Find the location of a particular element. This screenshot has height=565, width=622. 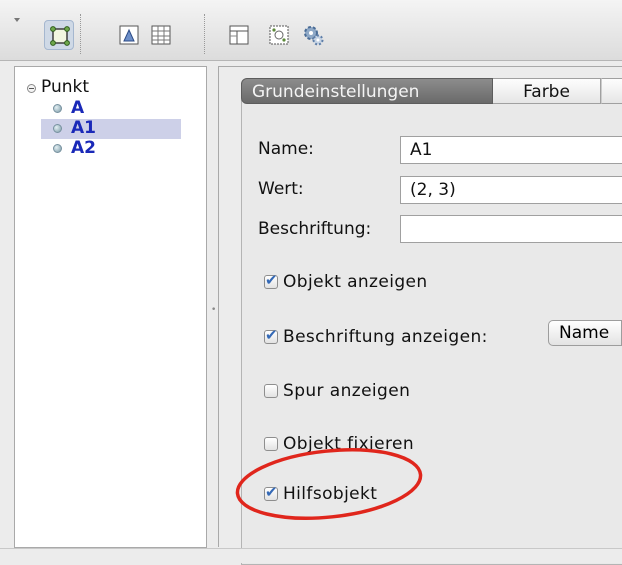

tree-category-point: Punkt is located at coordinates (65, 87).